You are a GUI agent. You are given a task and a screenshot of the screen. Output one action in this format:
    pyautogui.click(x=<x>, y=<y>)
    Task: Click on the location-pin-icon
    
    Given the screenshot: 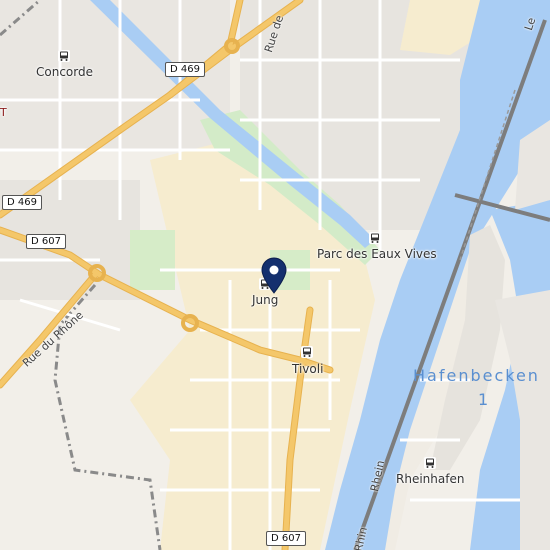 What is the action you would take?
    pyautogui.click(x=274, y=275)
    